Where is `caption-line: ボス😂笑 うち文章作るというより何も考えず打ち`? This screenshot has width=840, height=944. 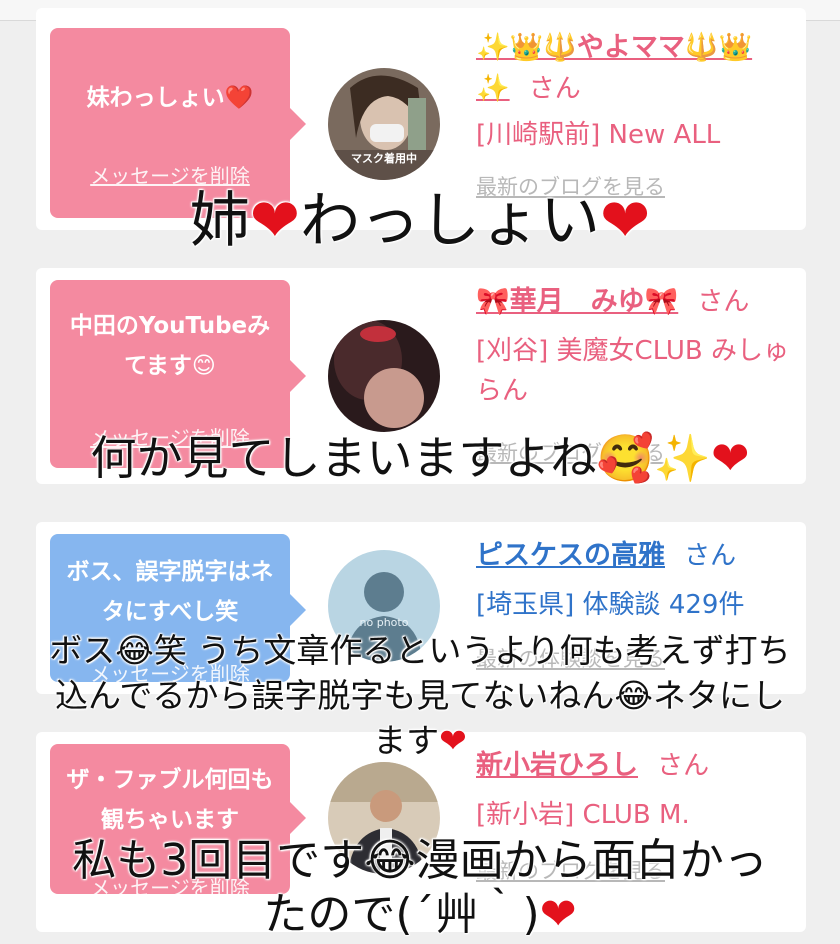
caption-line: ボス😂笑 うち文章作るというより何も考えず打ち is located at coordinates (420, 650).